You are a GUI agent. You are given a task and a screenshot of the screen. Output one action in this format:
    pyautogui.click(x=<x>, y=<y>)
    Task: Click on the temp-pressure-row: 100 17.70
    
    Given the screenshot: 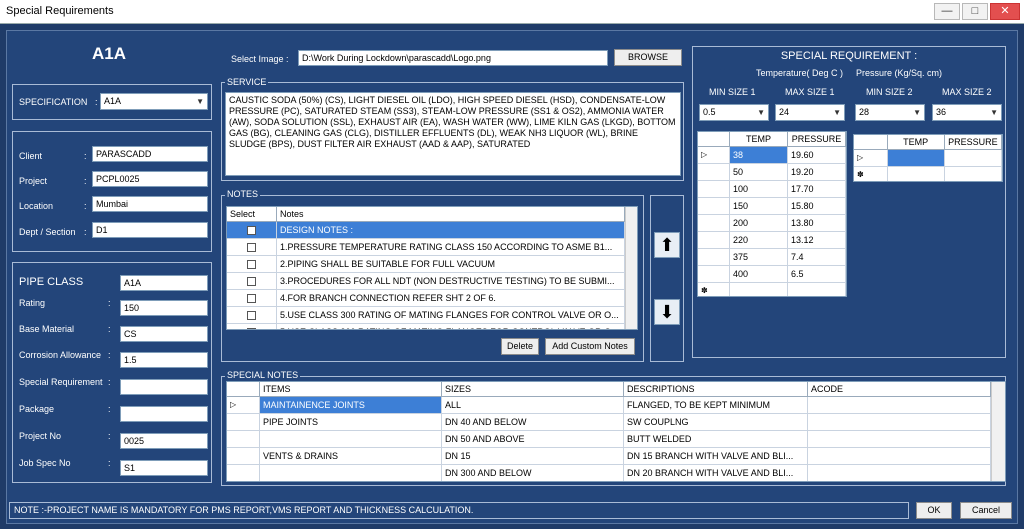 What is the action you would take?
    pyautogui.click(x=772, y=189)
    